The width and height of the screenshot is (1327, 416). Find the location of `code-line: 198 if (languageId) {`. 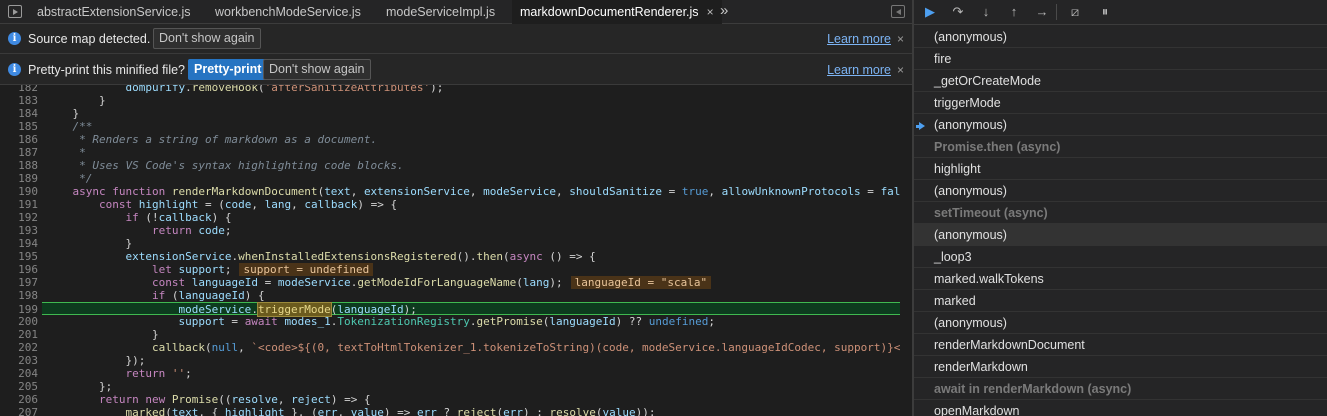

code-line: 198 if (languageId) { is located at coordinates (456, 295).